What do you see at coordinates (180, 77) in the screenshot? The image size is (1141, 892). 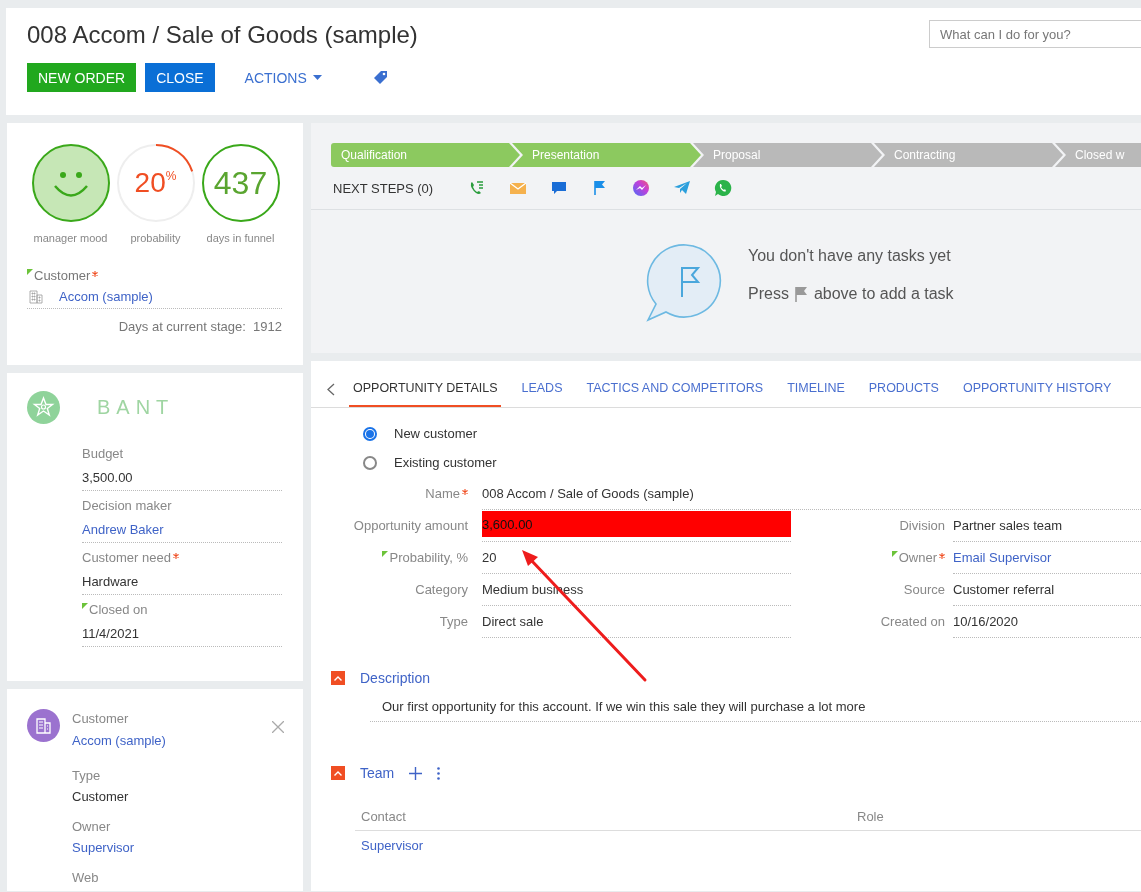 I see `close-button: CLOSE` at bounding box center [180, 77].